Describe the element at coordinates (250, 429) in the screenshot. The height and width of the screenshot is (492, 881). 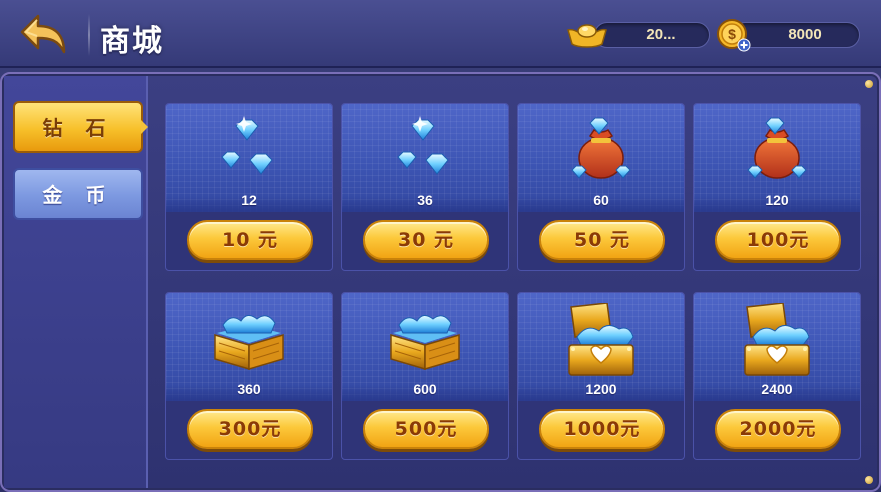
I see `buy-price-button: 300元` at that location.